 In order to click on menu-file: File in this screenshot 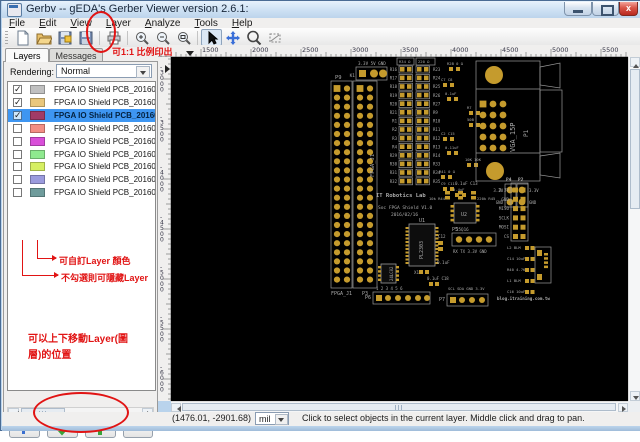, I will do `click(17, 23)`.